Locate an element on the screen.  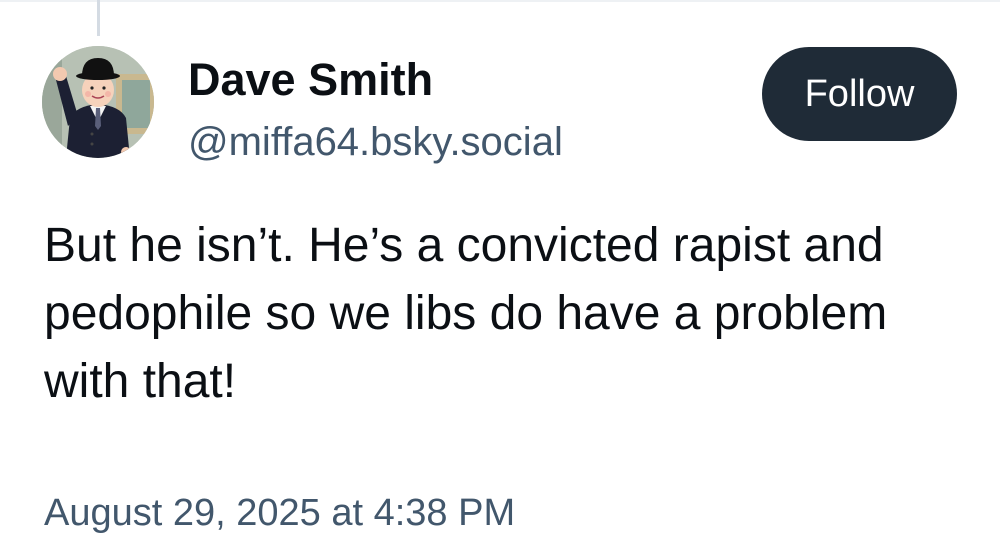
avatar is located at coordinates (98, 102).